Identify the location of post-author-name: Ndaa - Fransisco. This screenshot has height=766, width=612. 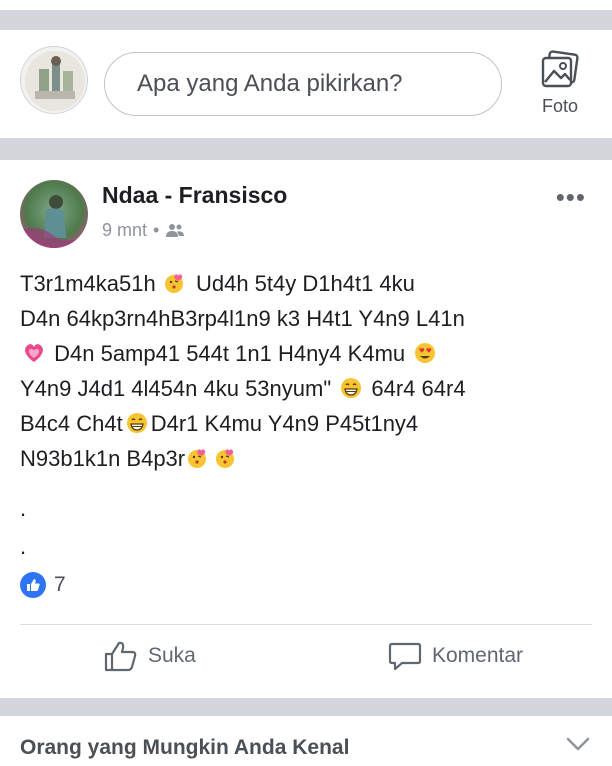
(194, 195).